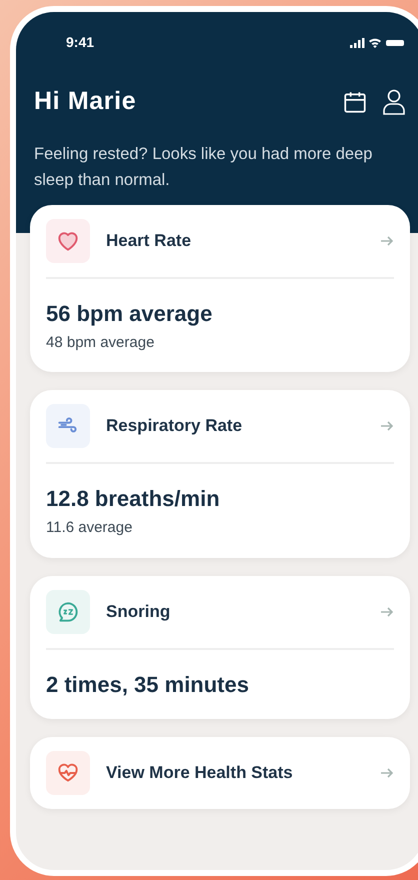 The image size is (418, 880). What do you see at coordinates (149, 241) in the screenshot?
I see `card-title: Heart Rate` at bounding box center [149, 241].